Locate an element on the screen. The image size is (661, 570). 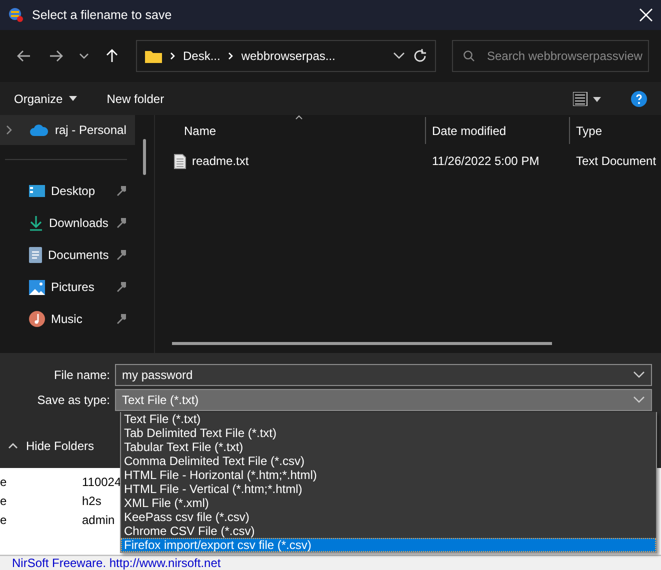
text-file-icon is located at coordinates (180, 161).